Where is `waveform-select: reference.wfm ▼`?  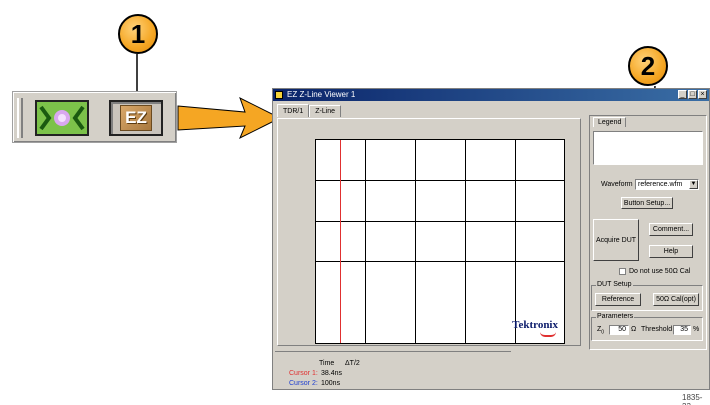
waveform-select: reference.wfm ▼ is located at coordinates (667, 184).